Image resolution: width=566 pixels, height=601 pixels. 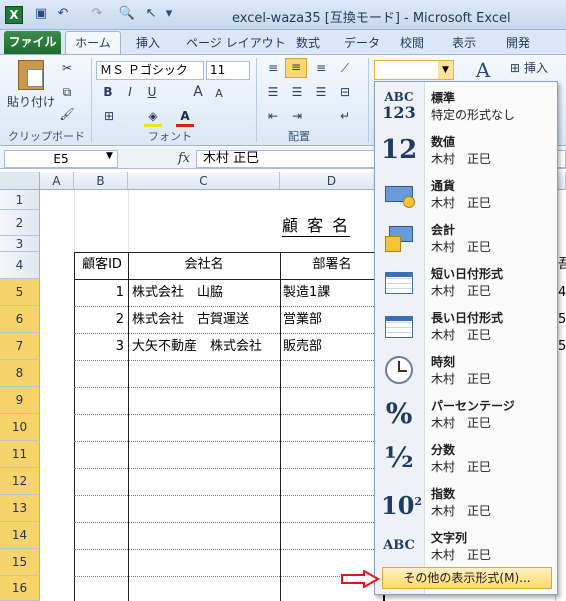 What do you see at coordinates (198, 92) in the screenshot?
I see `grow-font-button: A` at bounding box center [198, 92].